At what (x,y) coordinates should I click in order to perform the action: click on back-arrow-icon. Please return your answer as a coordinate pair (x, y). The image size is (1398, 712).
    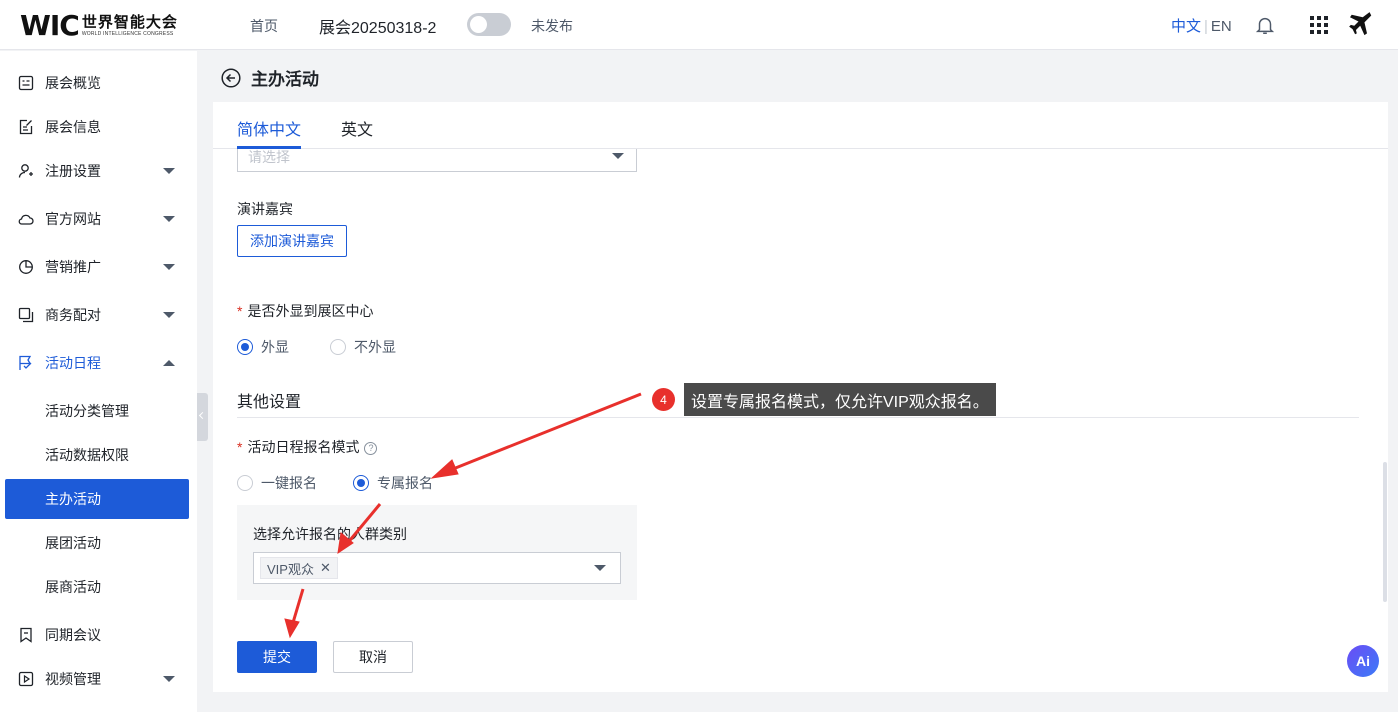
    Looking at the image, I should click on (231, 77).